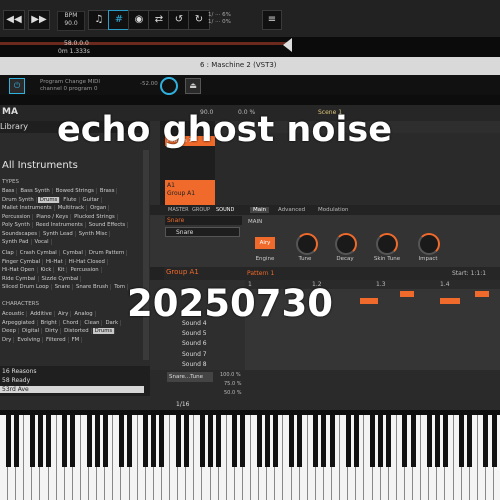 The width and height of the screenshot is (500, 500). What do you see at coordinates (8, 253) in the screenshot?
I see `tag-chip: Clap` at bounding box center [8, 253].